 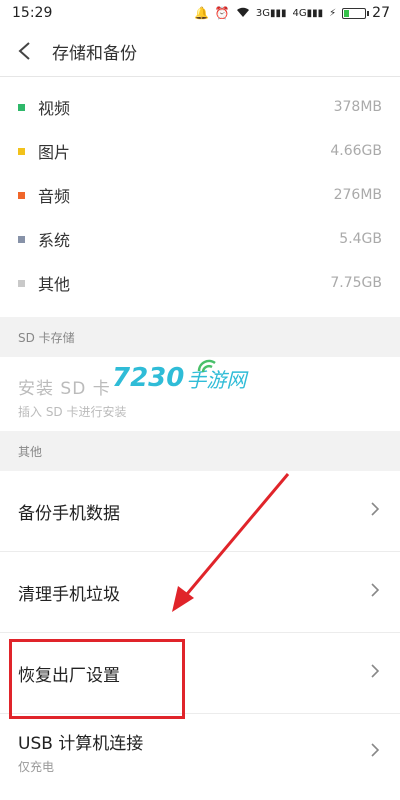 I want to click on page-title: 存储和备份, so click(x=94, y=53).